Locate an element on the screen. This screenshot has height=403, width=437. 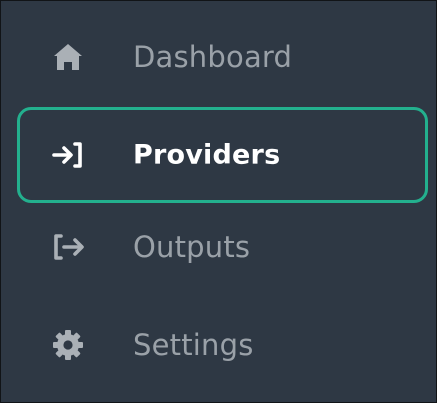
sidebar-item-label: Providers is located at coordinates (207, 155).